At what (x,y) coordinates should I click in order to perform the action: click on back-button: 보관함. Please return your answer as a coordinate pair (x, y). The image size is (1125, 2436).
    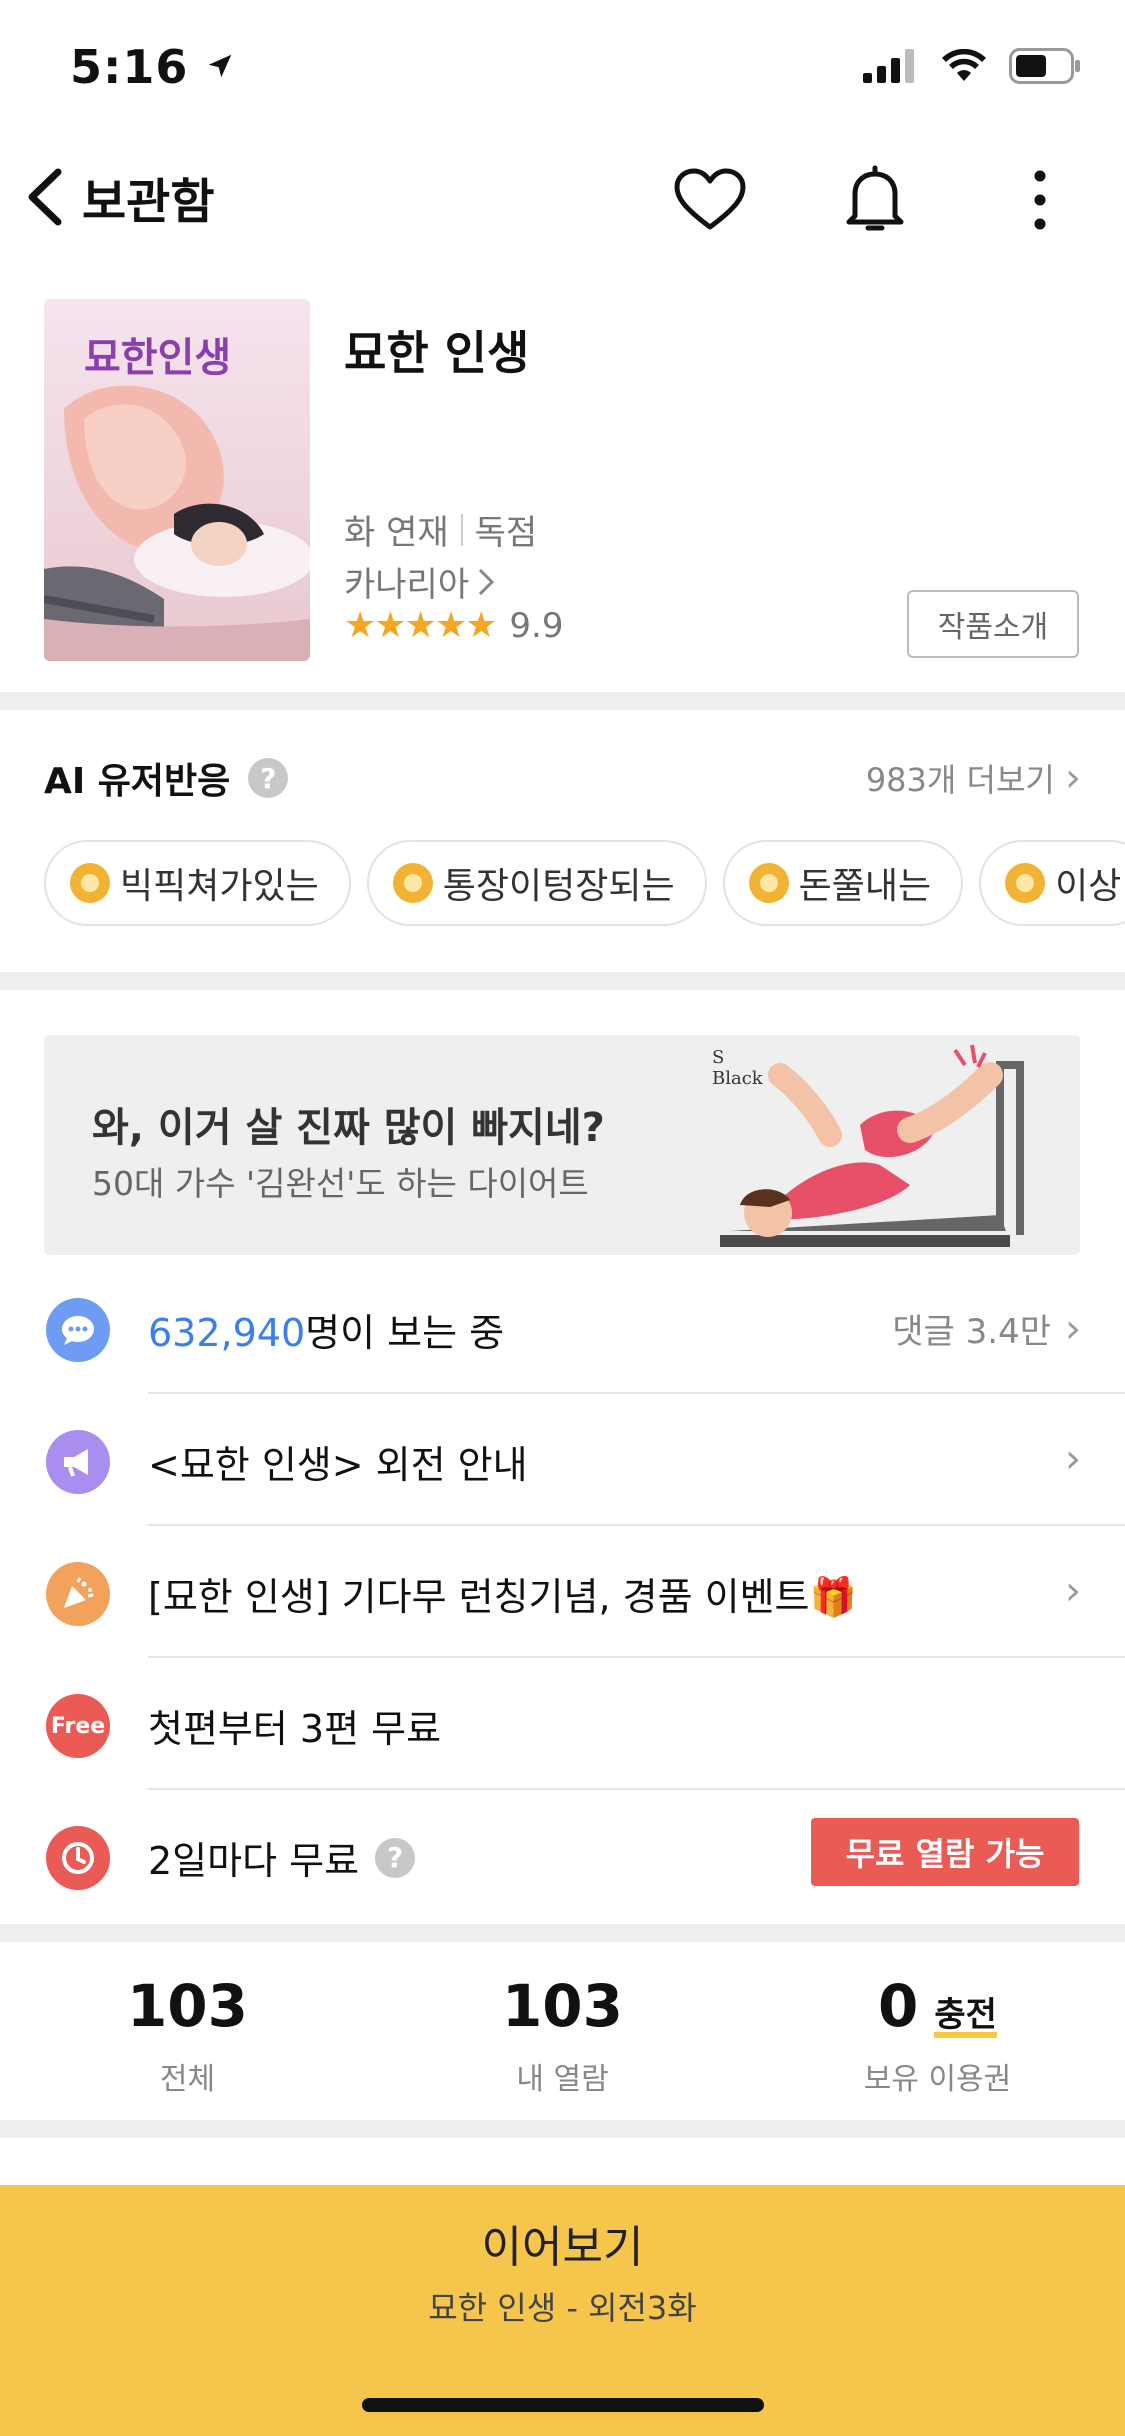
    Looking at the image, I should click on (118, 197).